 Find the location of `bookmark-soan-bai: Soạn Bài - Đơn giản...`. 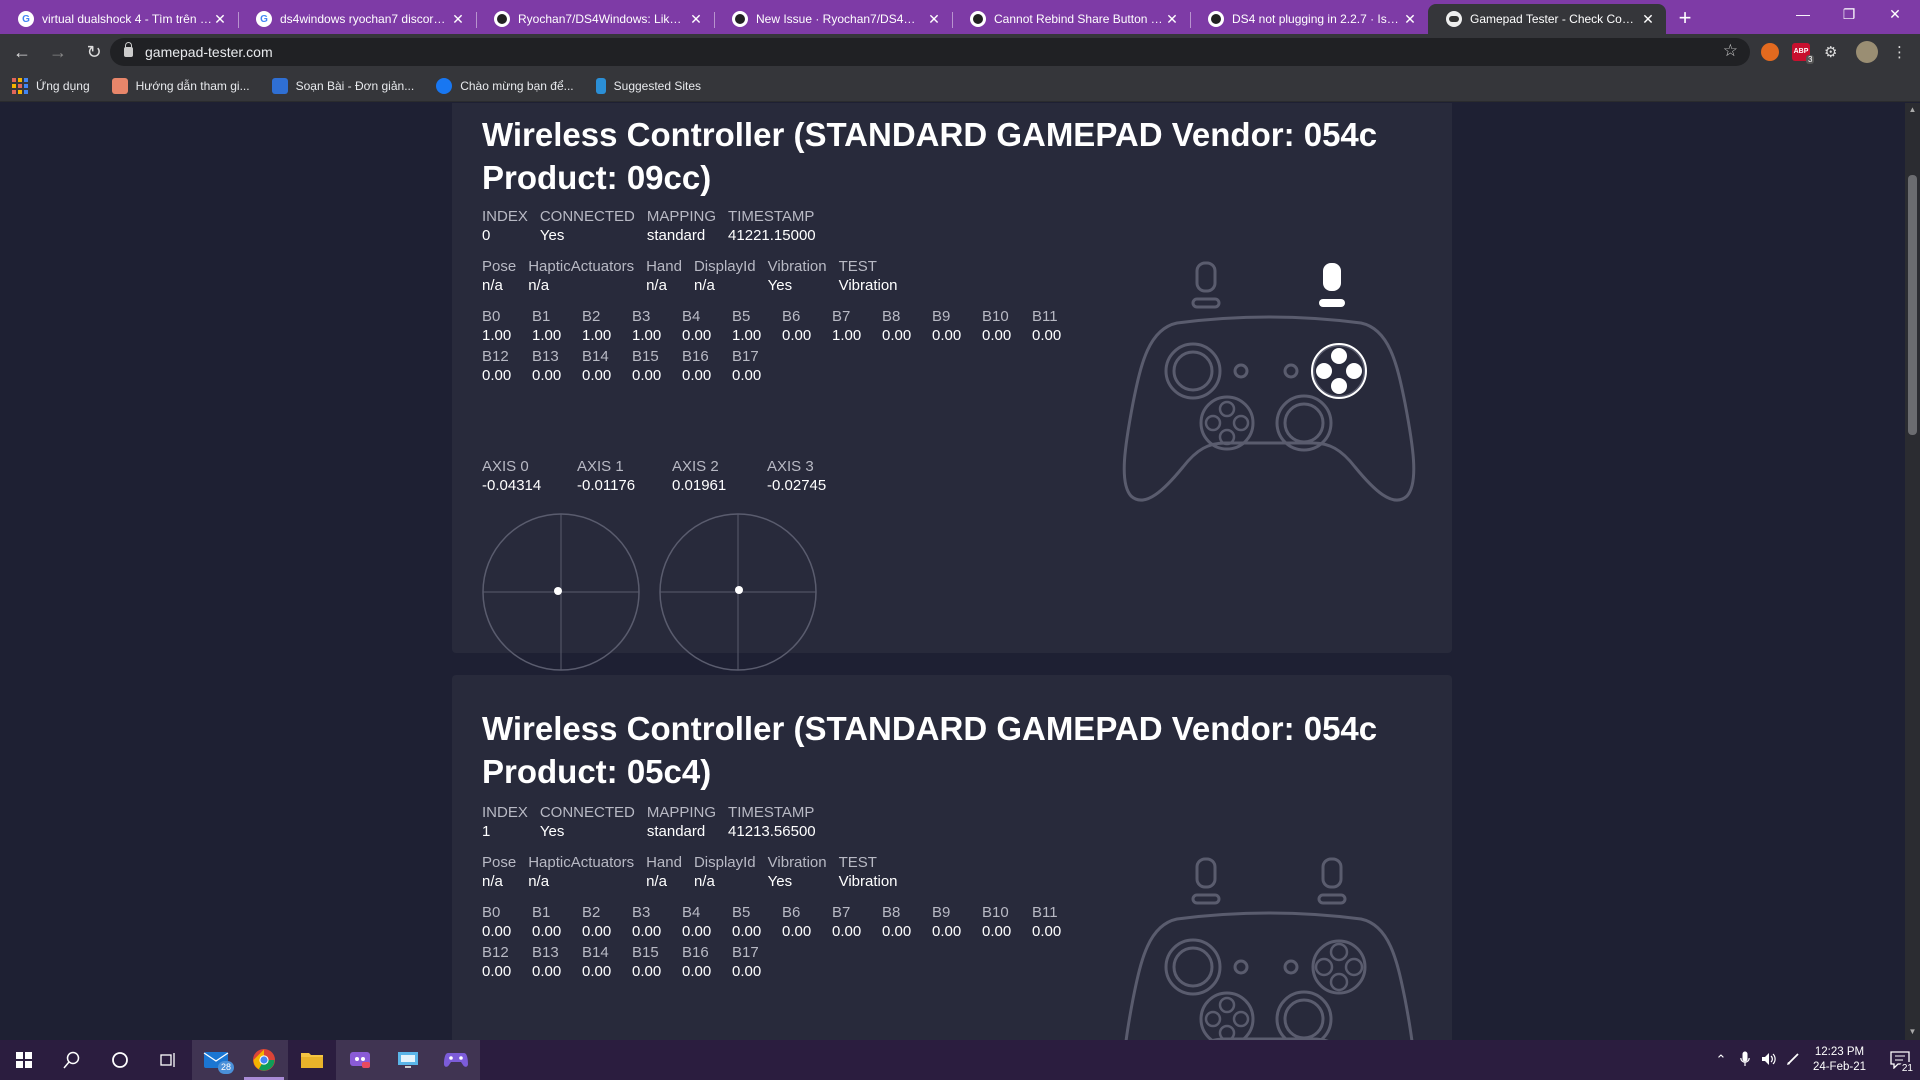

bookmark-soan-bai: Soạn Bài - Đơn giản... is located at coordinates (342, 85).